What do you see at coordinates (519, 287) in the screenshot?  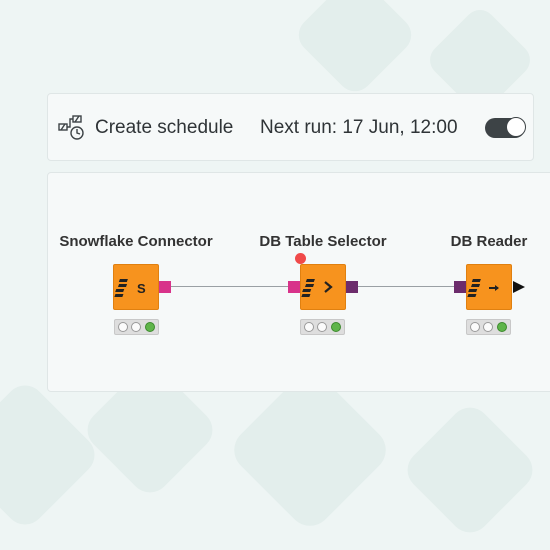 I see `table-output-port` at bounding box center [519, 287].